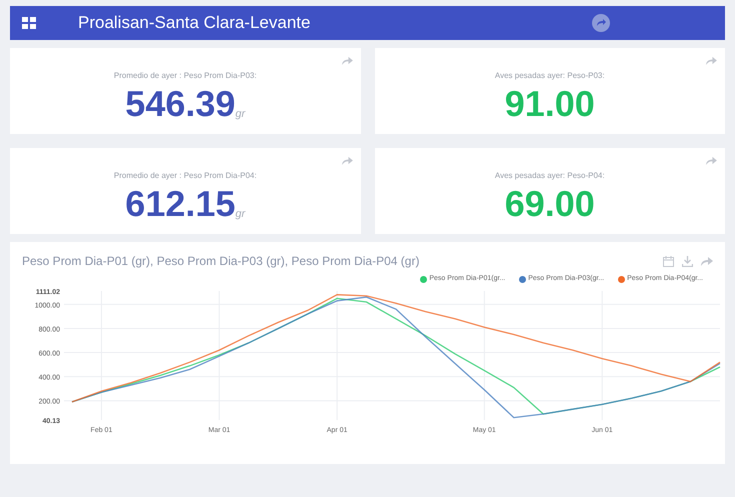 Image resolution: width=735 pixels, height=497 pixels. I want to click on chart-title: Peso Prom Dia-P01 (gr), Peso Prom Dia-P03 (gr), Peso Prom Dia-P04 (gr), so click(221, 261).